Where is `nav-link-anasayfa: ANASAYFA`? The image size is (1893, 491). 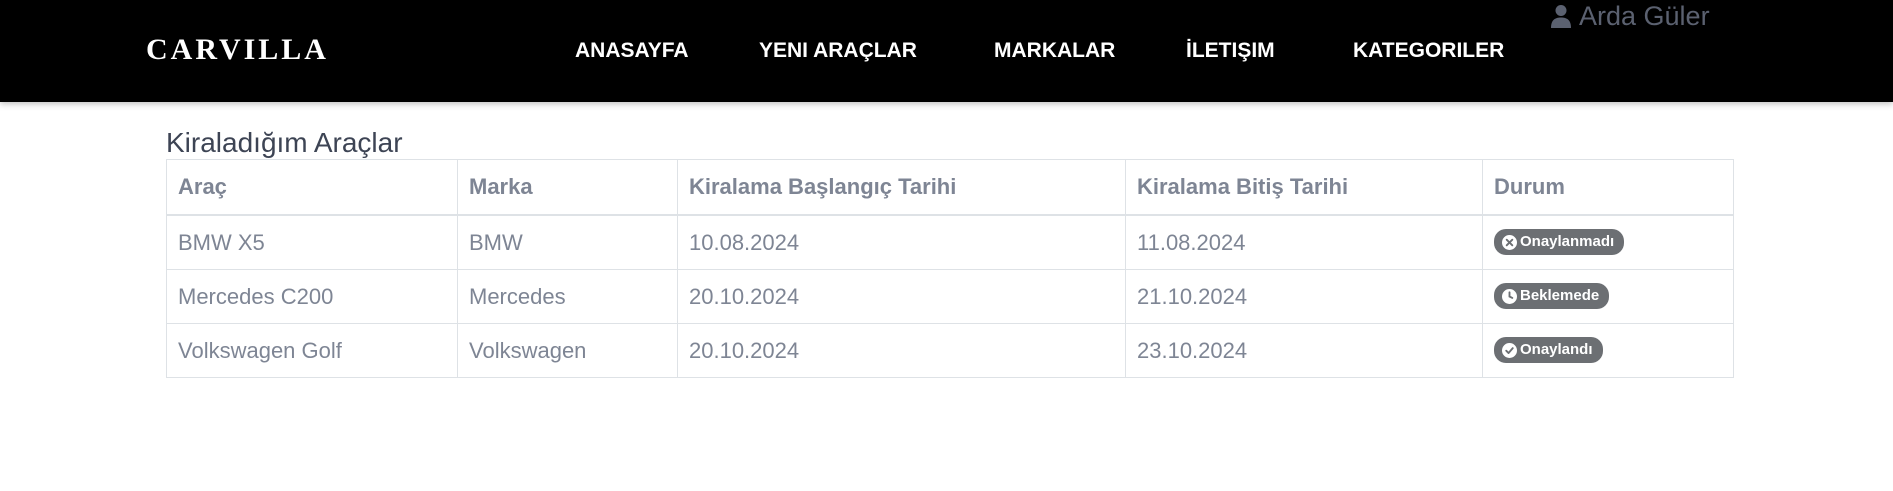
nav-link-anasayfa: ANASAYFA is located at coordinates (632, 51).